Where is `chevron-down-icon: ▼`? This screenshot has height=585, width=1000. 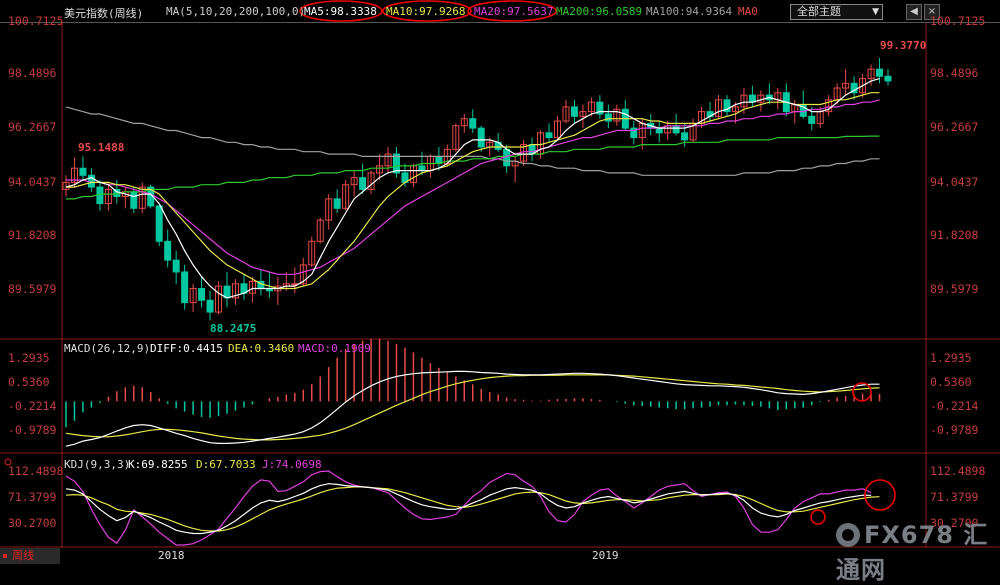 chevron-down-icon: ▼ is located at coordinates (875, 12).